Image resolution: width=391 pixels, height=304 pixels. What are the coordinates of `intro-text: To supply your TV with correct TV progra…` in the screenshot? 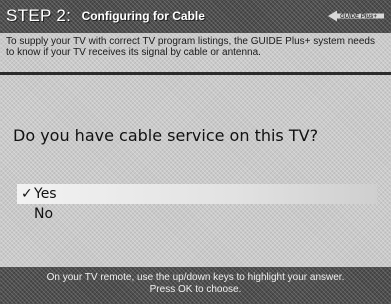 It's located at (190, 47).